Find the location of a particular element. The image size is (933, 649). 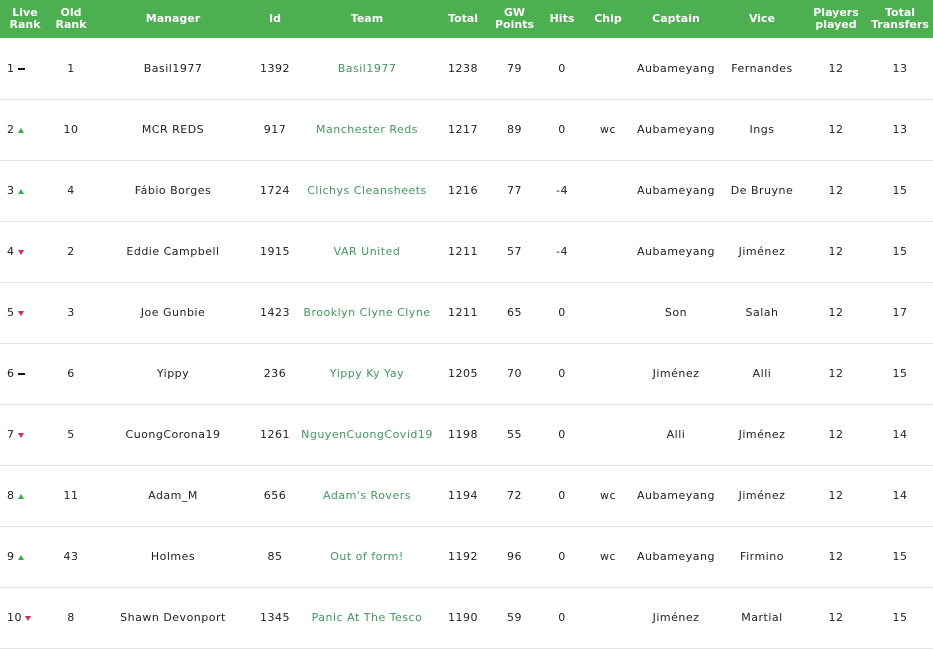

live-rank-cell: 4 is located at coordinates (25, 251).